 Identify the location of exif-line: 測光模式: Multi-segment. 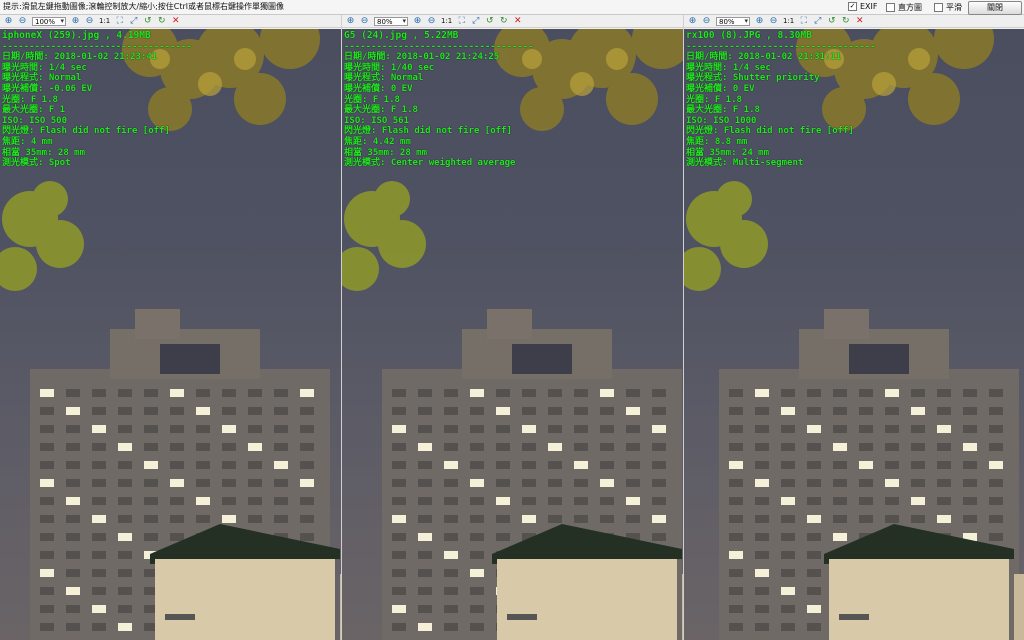
(745, 163).